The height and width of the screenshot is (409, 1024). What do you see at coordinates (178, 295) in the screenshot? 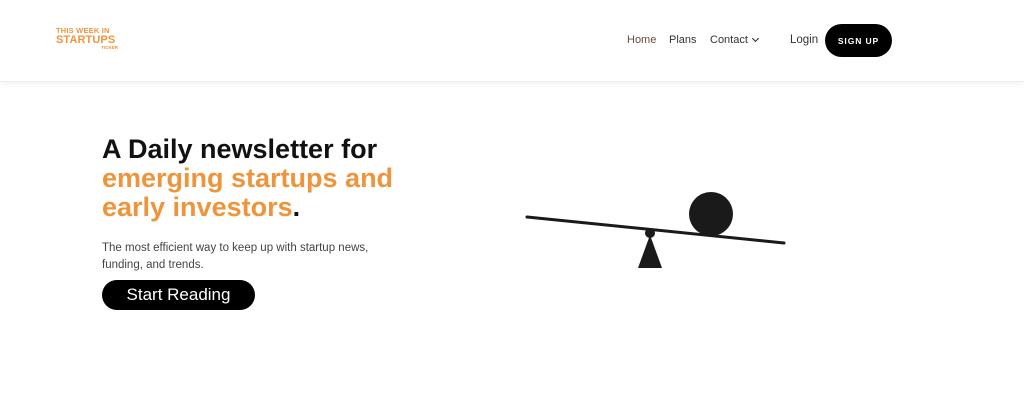
I see `start-reading-button: Start Reading` at bounding box center [178, 295].